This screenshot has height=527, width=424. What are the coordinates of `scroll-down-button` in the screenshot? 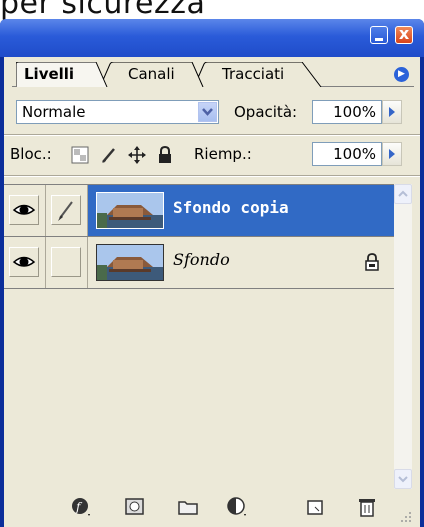 It's located at (403, 479).